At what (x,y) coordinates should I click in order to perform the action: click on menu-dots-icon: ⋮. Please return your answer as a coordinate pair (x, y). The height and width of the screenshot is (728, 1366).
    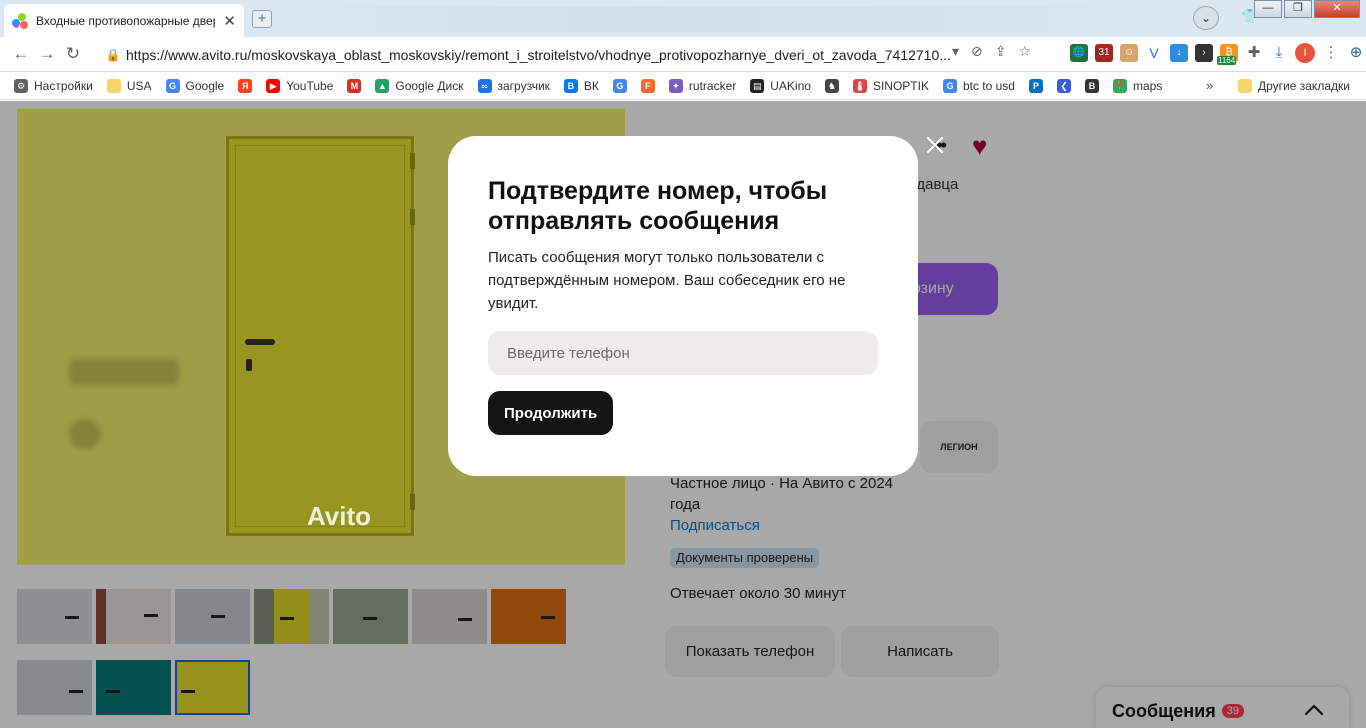
    Looking at the image, I should click on (1331, 53).